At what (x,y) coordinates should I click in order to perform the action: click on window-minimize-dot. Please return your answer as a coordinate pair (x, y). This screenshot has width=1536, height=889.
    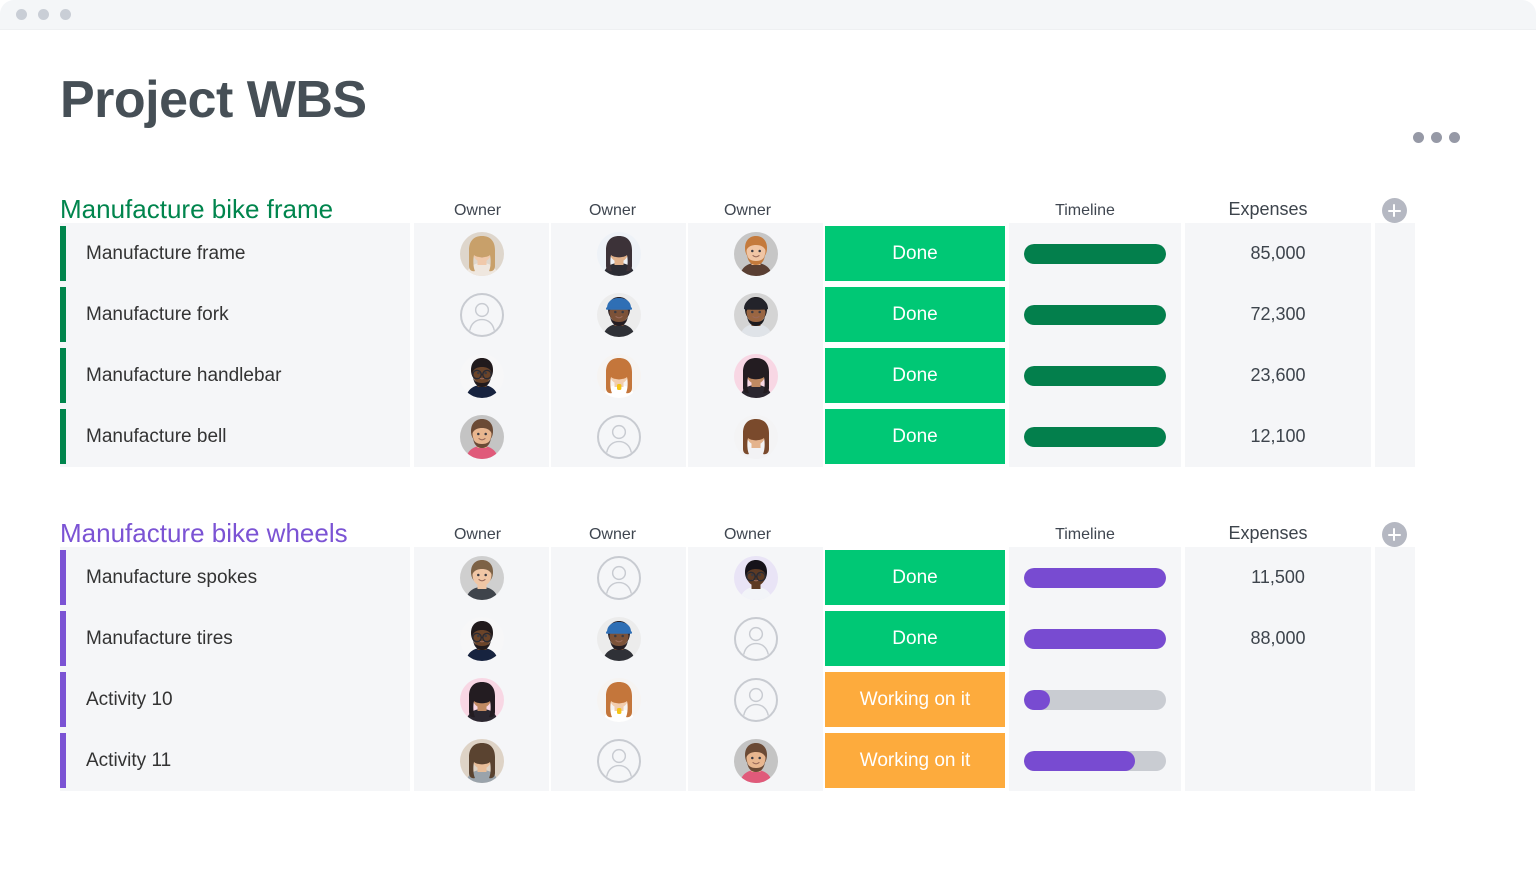
    Looking at the image, I should click on (43, 14).